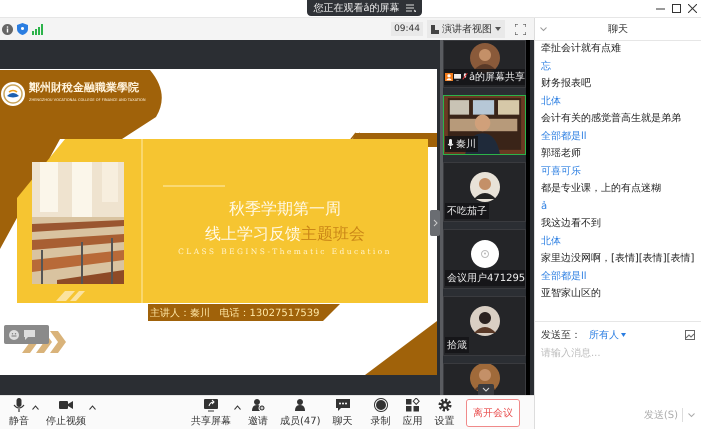  Describe the element at coordinates (19, 413) in the screenshot. I see `mic-button: 静音` at that location.